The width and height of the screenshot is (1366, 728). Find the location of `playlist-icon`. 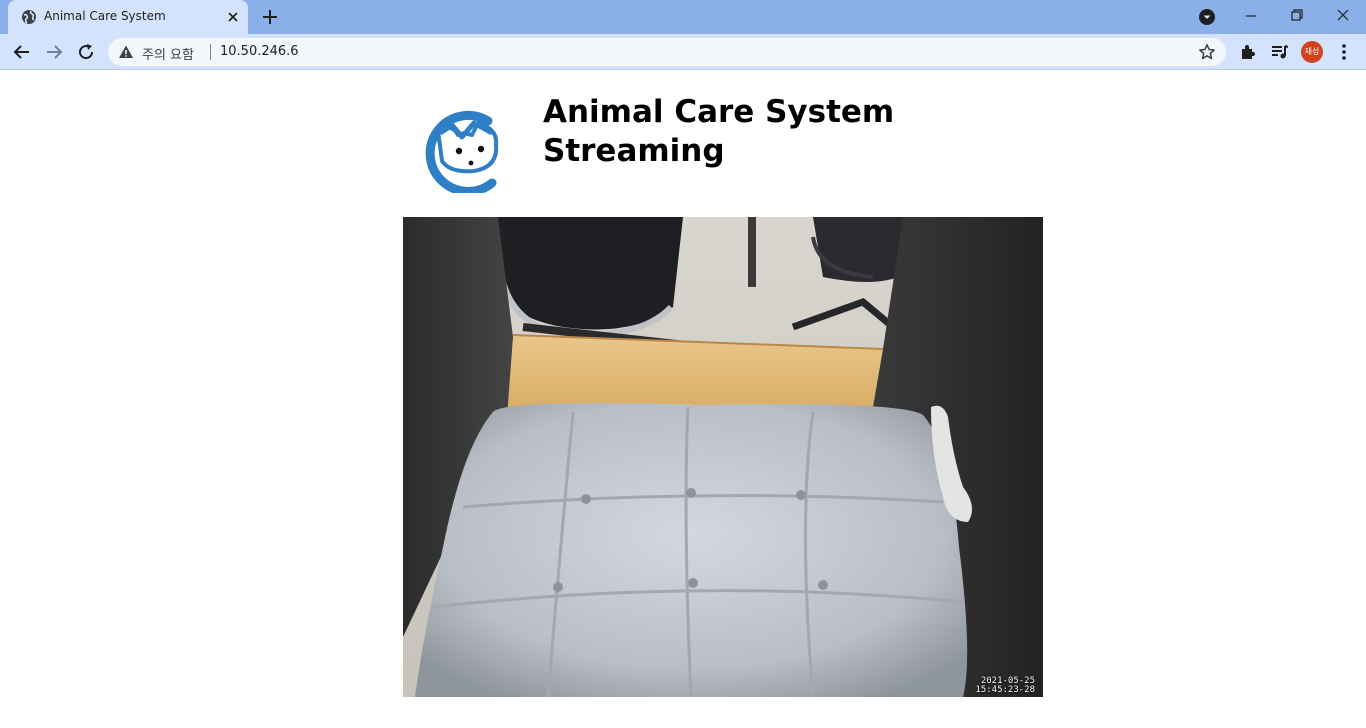

playlist-icon is located at coordinates (1280, 52).